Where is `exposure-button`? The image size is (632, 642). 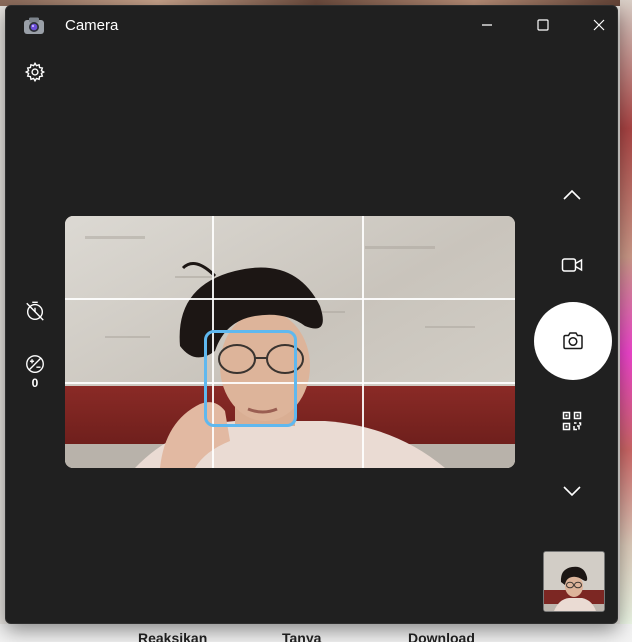
exposure-button is located at coordinates (35, 364).